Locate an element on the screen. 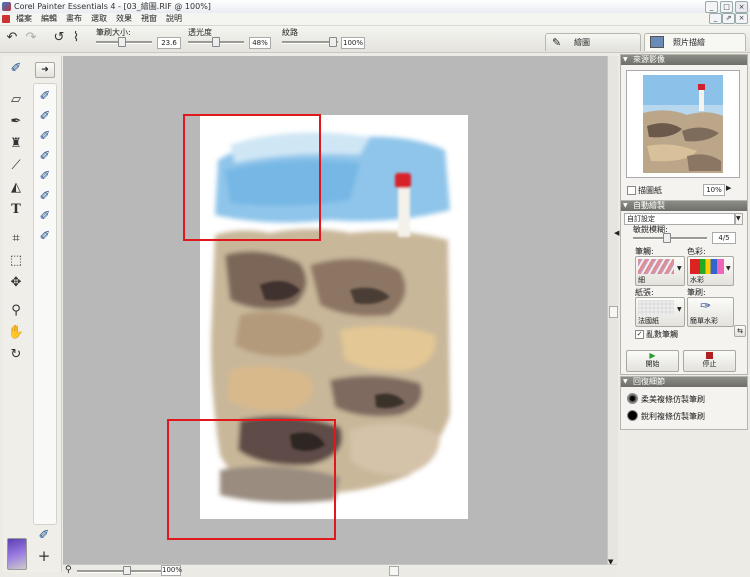 This screenshot has width=750, height=577. color-value: 水彩 is located at coordinates (697, 280).